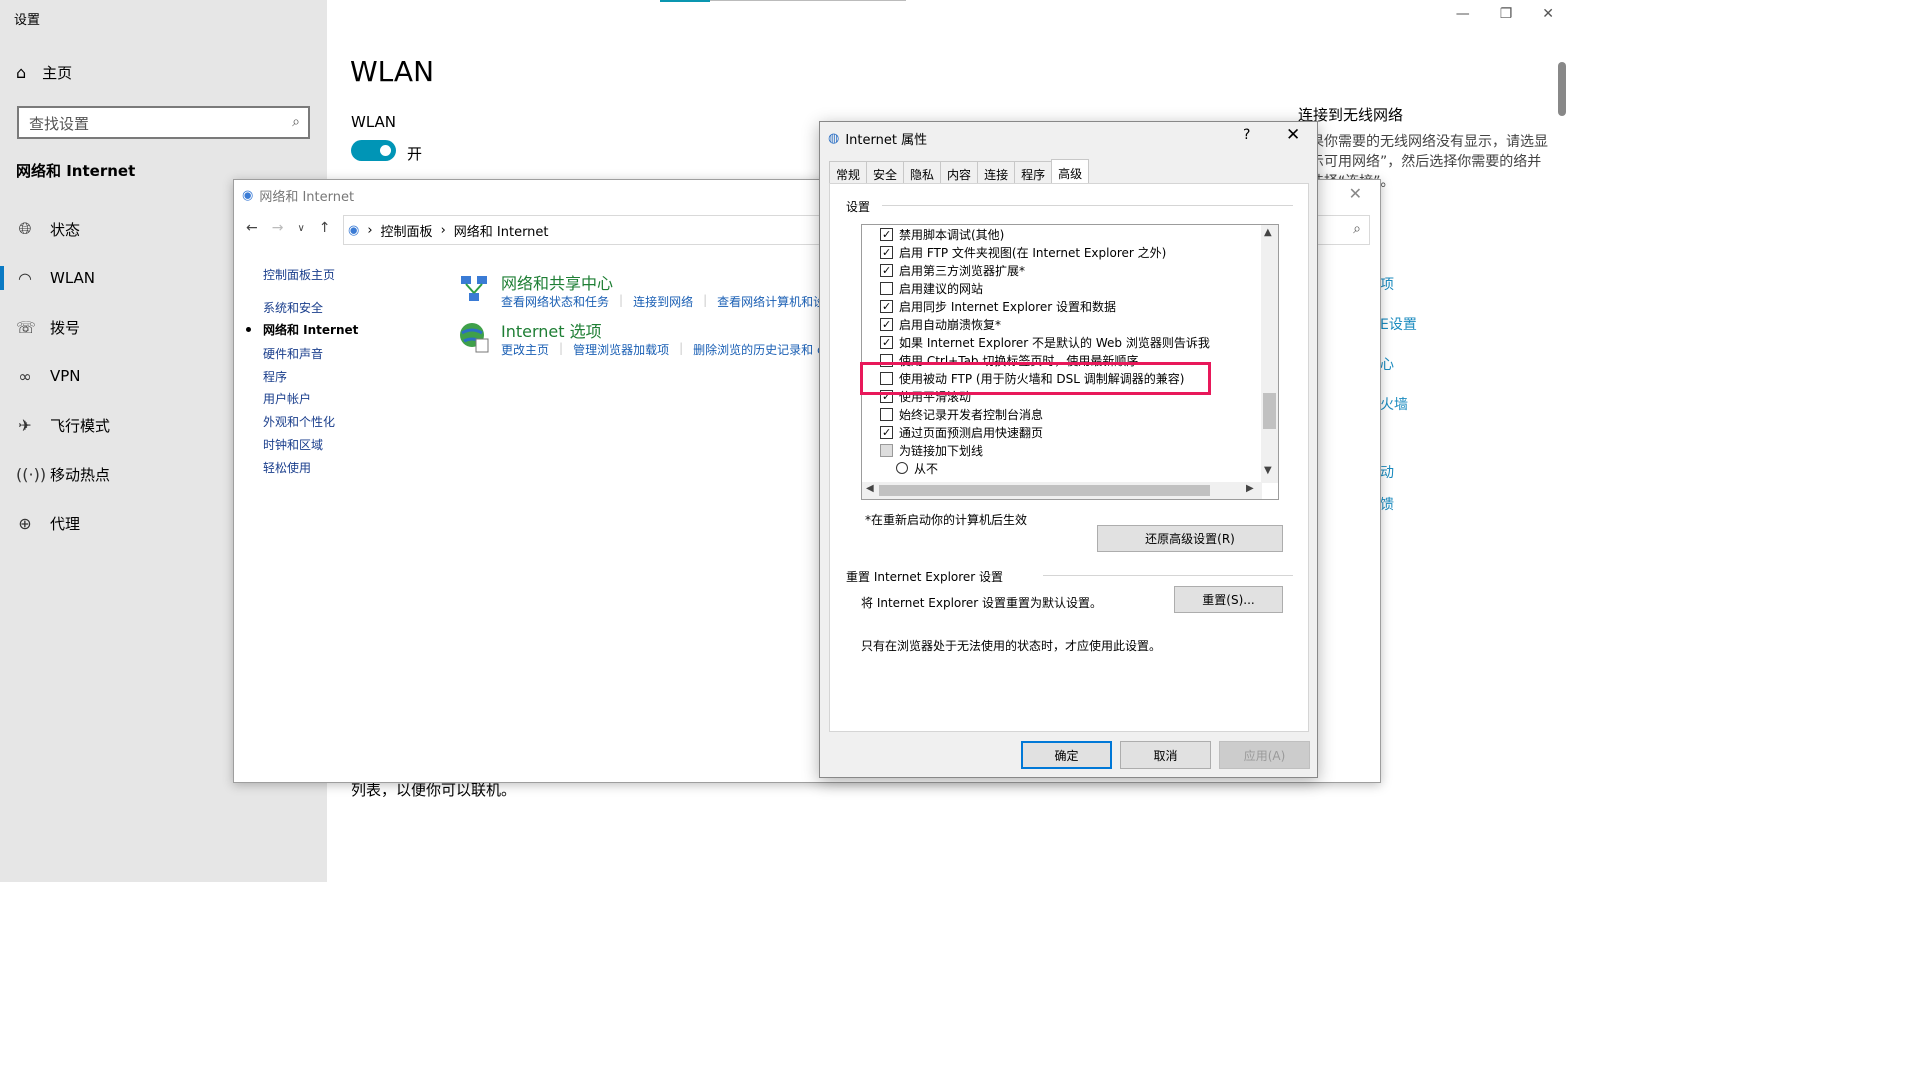  Describe the element at coordinates (962, 270) in the screenshot. I see `setting-label: 启用第三方浏览器扩展*` at that location.